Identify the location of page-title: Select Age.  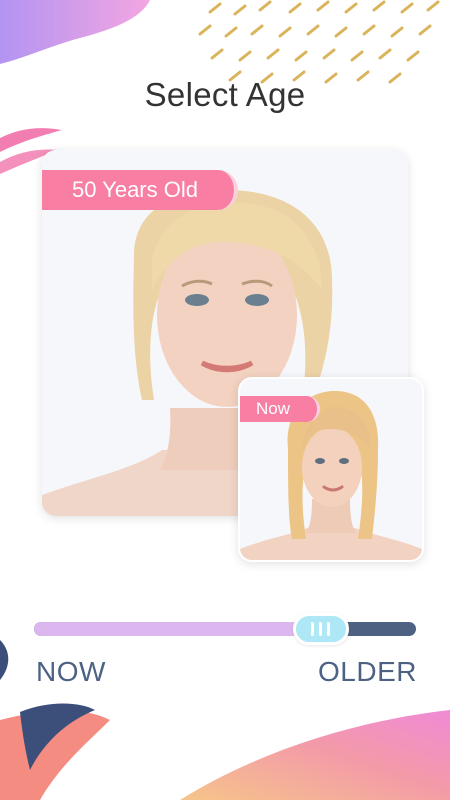
(225, 94).